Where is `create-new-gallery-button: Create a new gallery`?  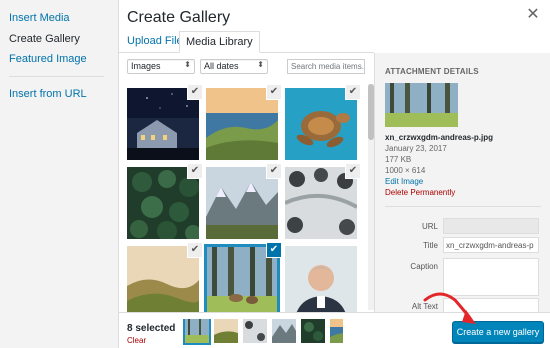
create-new-gallery-button: Create a new gallery is located at coordinates (498, 332).